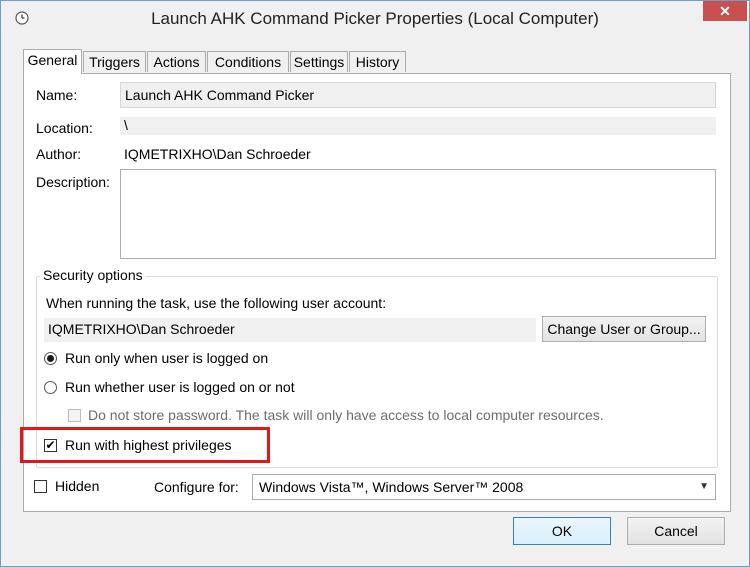  Describe the element at coordinates (676, 531) in the screenshot. I see `cancel-button: Cancel` at that location.